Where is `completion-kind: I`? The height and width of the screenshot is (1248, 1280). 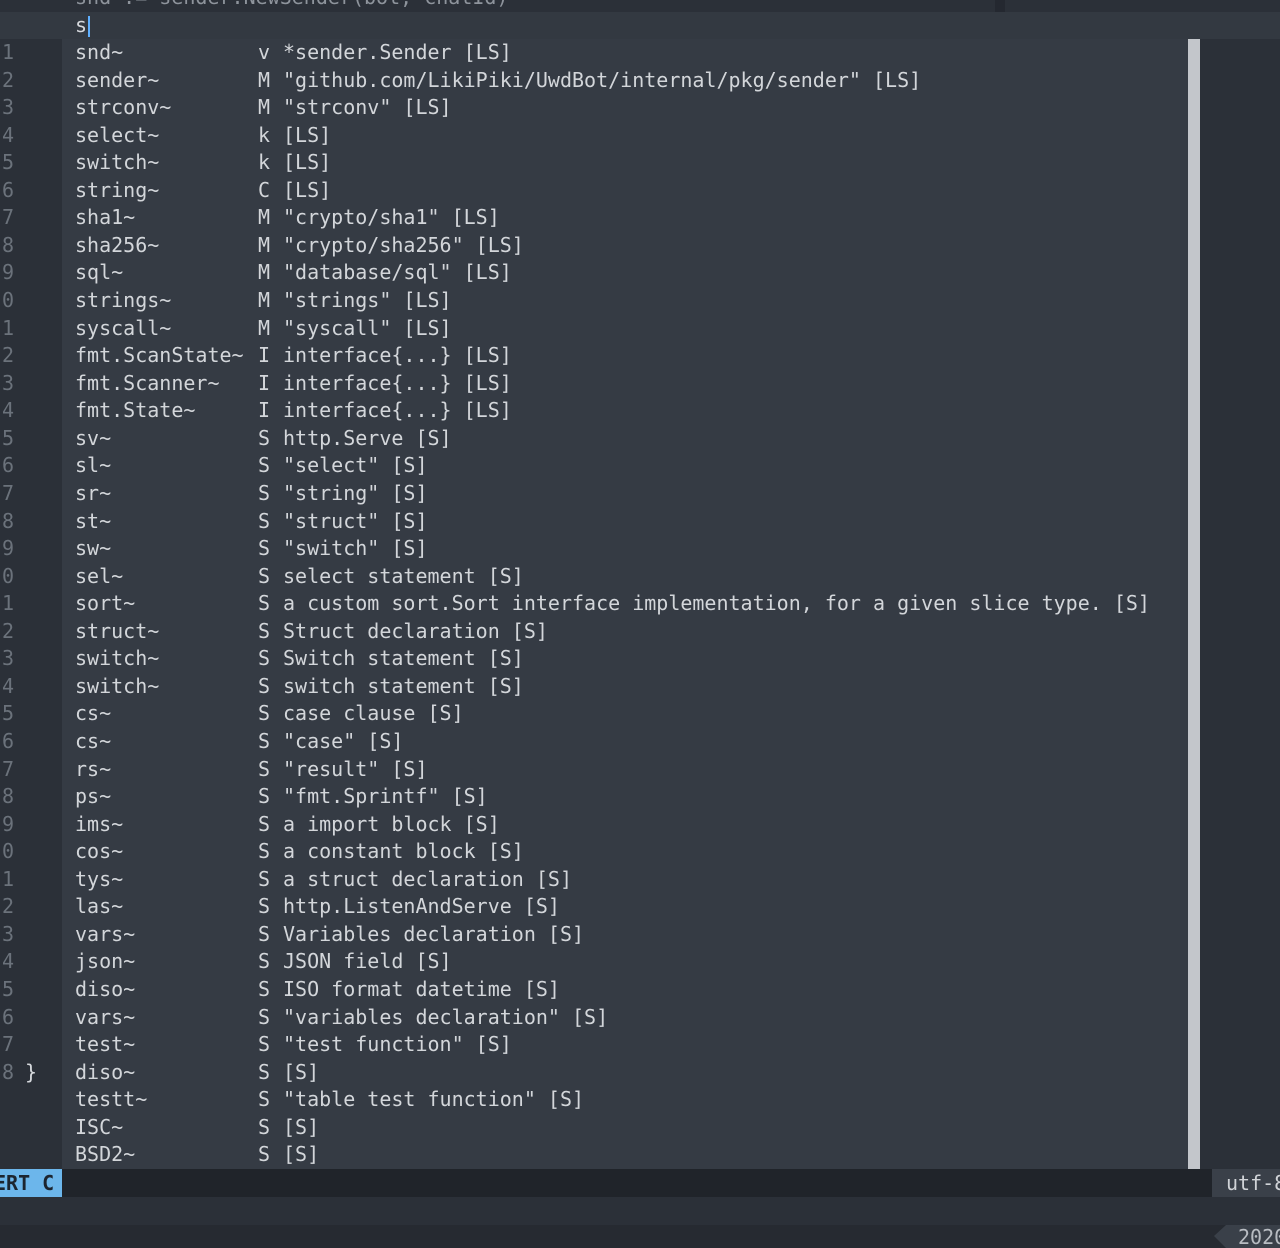
completion-kind: I is located at coordinates (264, 410).